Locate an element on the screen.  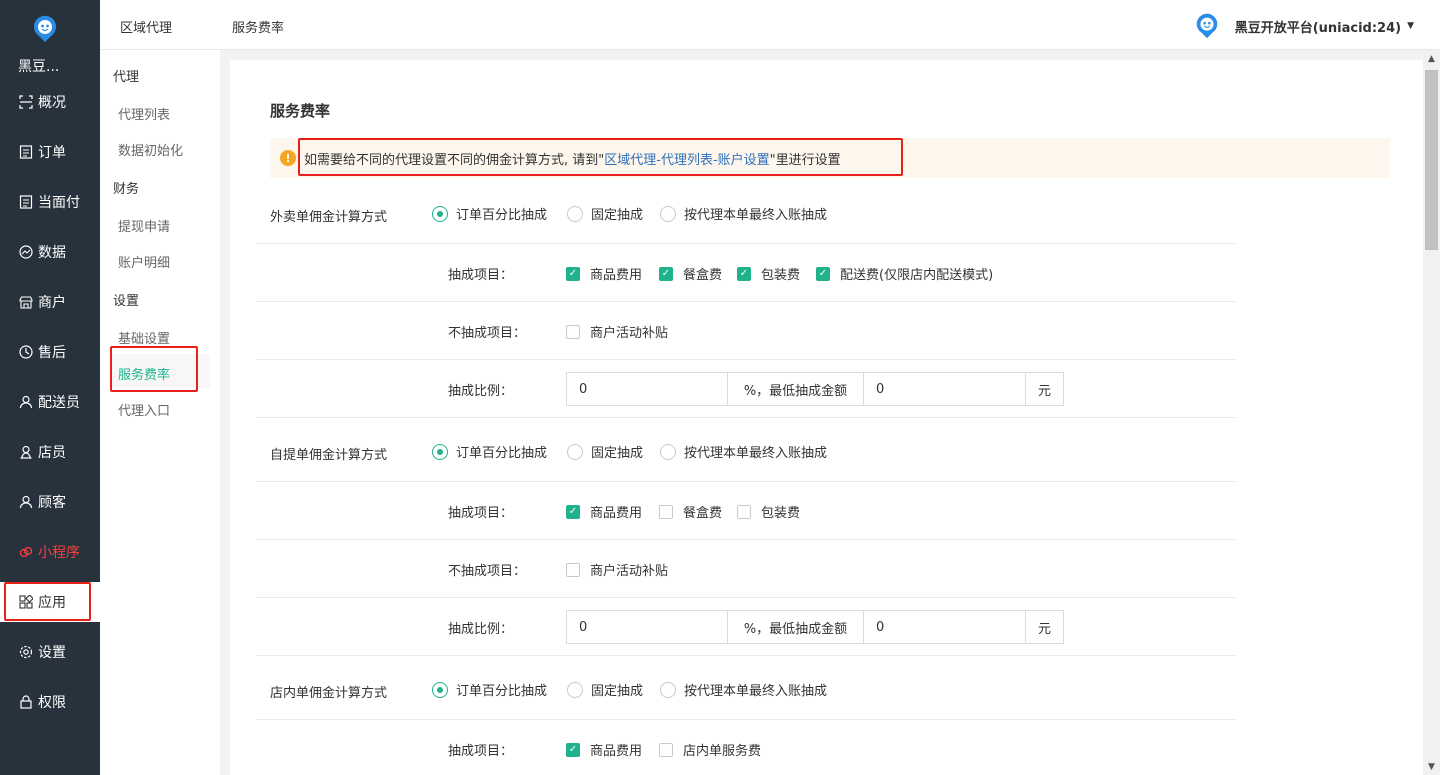
takeout-radio-final: 按代理本单最终入账抽成 is located at coordinates (743, 213).